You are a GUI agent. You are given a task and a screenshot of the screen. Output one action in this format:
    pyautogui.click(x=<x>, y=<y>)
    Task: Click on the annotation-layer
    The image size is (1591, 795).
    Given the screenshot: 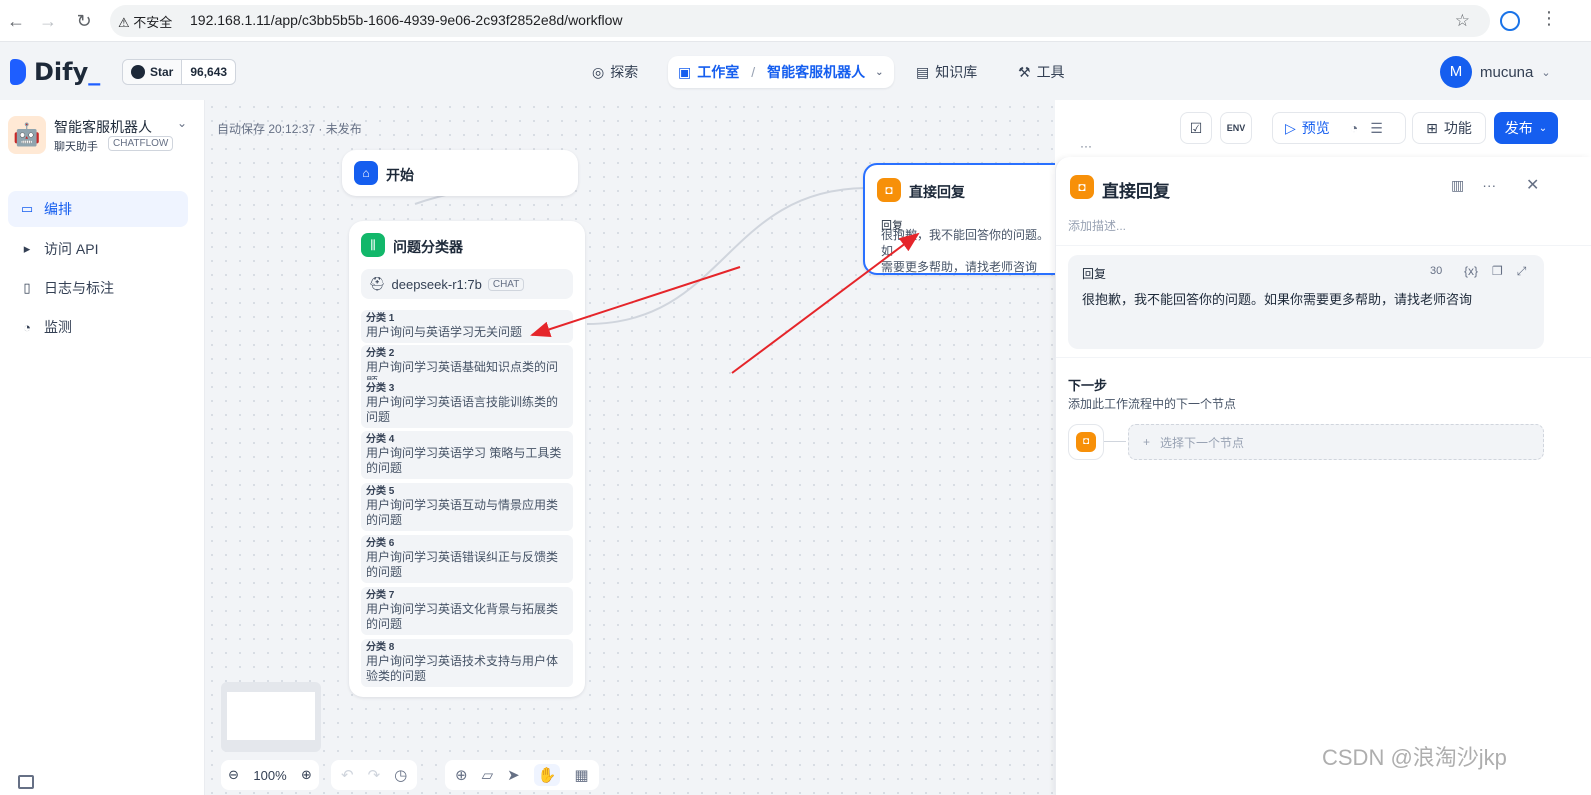 What is the action you would take?
    pyautogui.click(x=725, y=303)
    